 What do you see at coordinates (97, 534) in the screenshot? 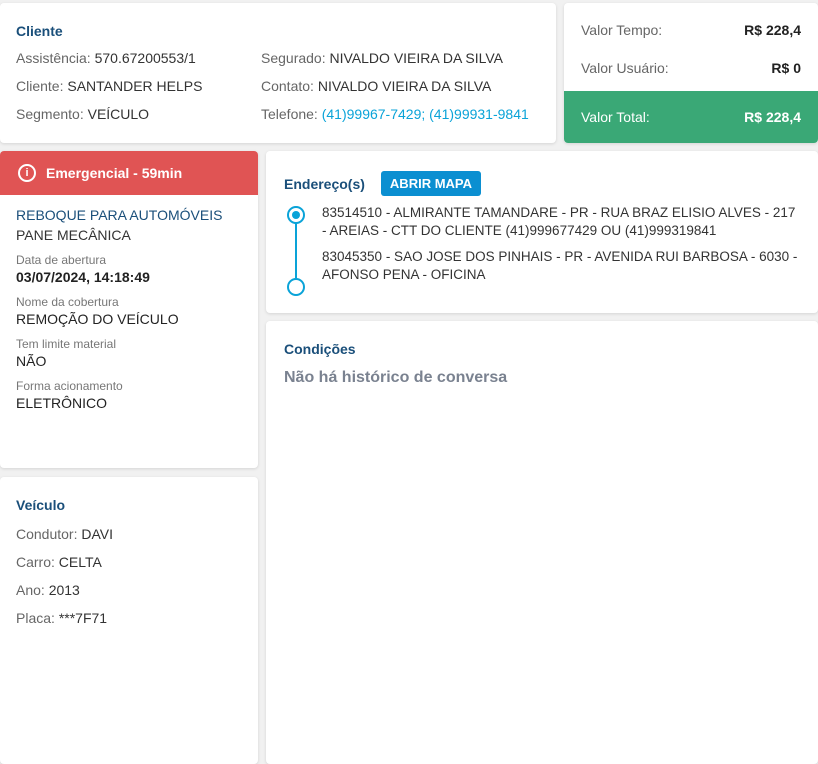
I see `condutor-value: DAVI` at bounding box center [97, 534].